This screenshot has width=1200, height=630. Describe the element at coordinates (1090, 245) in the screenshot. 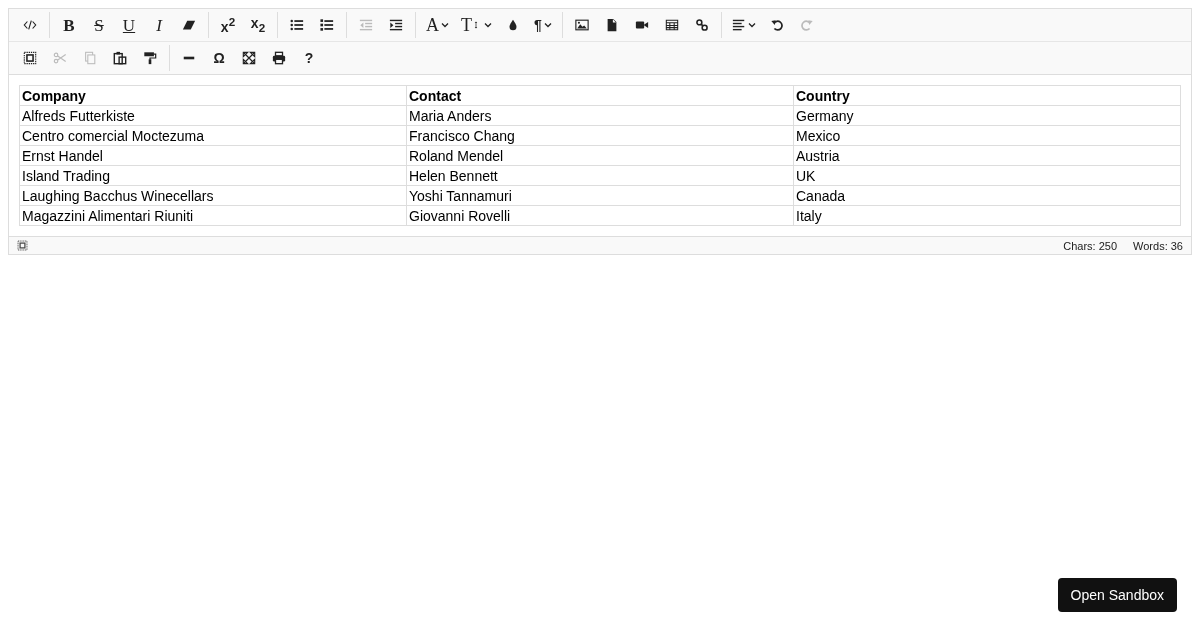

I see `character-count: Chars: 250` at that location.